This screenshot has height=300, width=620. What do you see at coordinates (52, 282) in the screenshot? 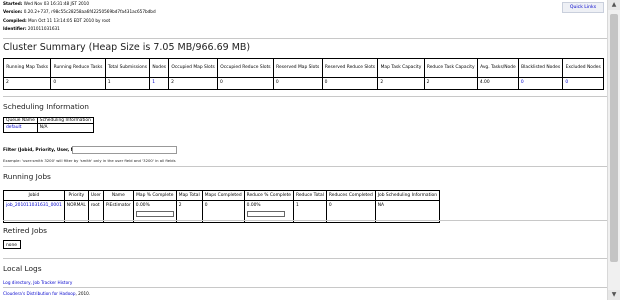
I see `job-tracker-history-link: Job Tracker History` at bounding box center [52, 282].